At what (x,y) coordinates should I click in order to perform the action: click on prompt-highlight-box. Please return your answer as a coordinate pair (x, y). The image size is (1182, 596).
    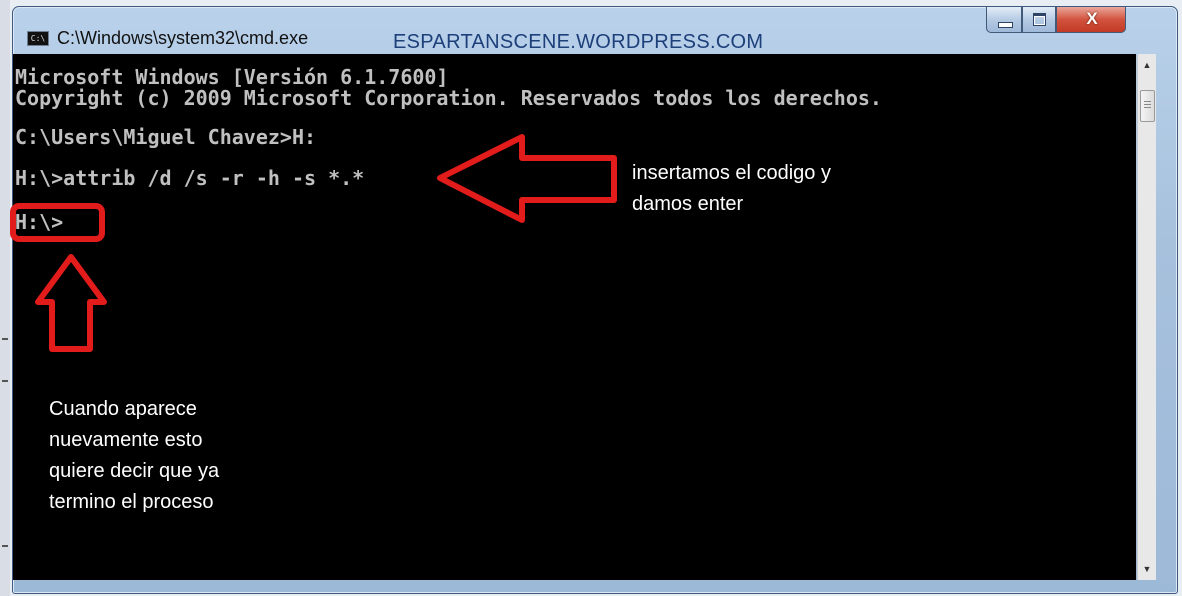
    Looking at the image, I should click on (57, 222).